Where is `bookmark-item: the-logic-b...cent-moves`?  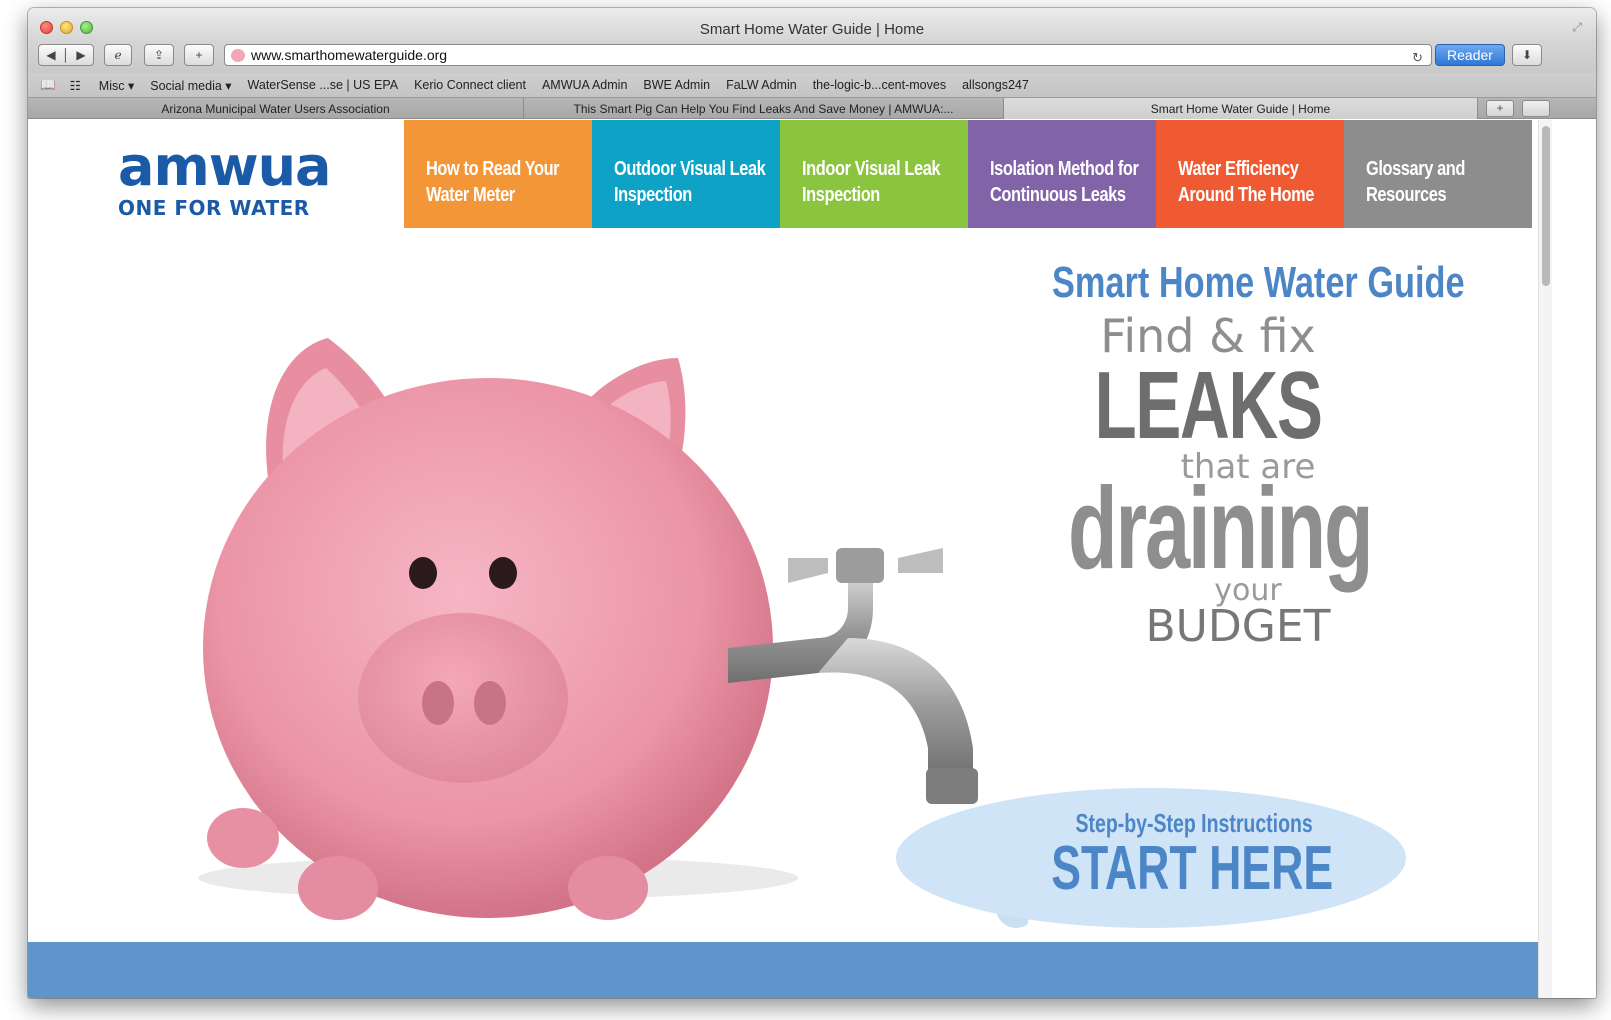
bookmark-item: the-logic-b...cent-moves is located at coordinates (879, 85).